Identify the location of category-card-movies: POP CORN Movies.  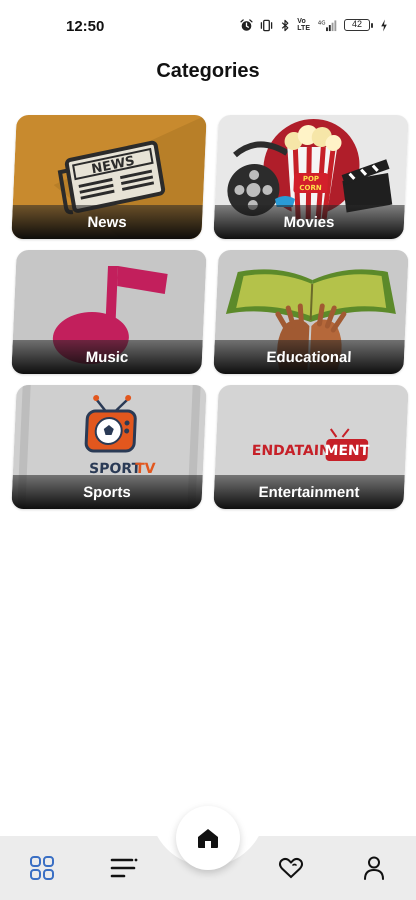
(311, 177).